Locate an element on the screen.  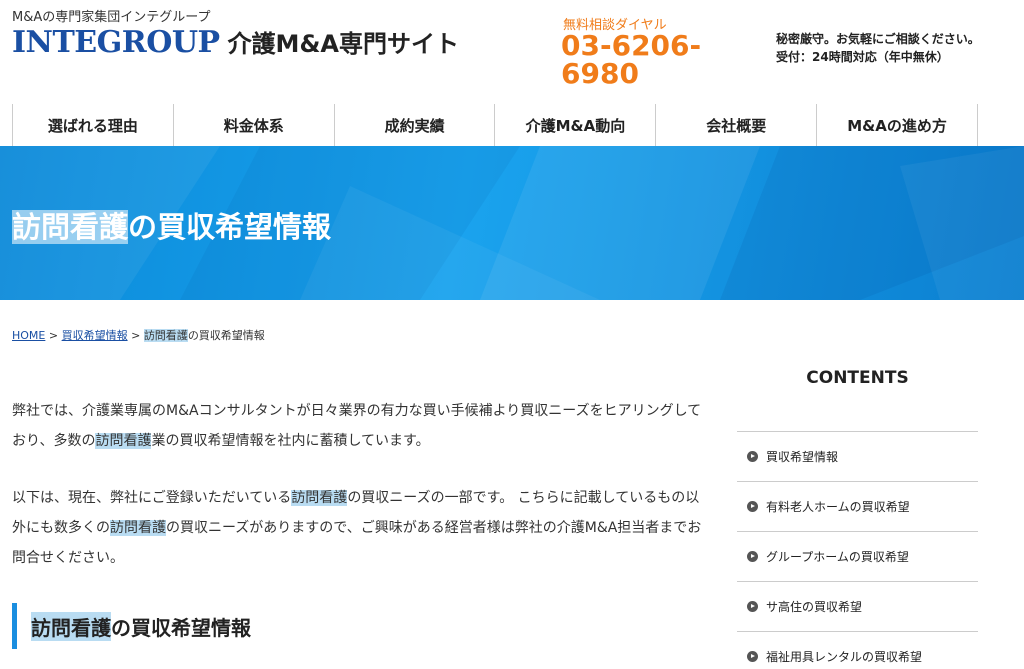
logo-subtitle: 介護M&A専門サイト is located at coordinates (343, 44).